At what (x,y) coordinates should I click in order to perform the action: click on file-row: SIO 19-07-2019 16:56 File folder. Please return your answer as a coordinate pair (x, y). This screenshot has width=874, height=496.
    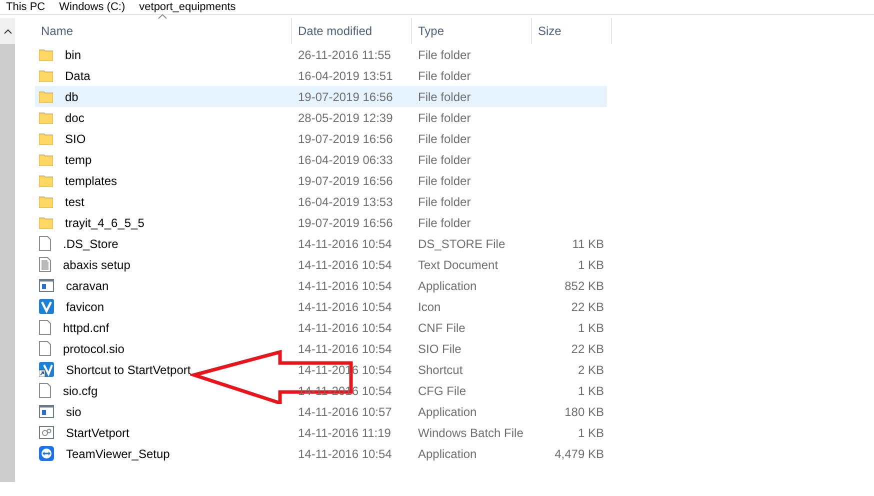
    Looking at the image, I should click on (321, 138).